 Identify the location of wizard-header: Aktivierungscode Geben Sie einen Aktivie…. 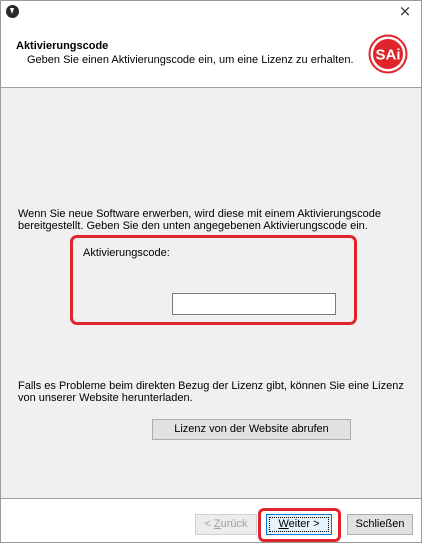
(211, 55).